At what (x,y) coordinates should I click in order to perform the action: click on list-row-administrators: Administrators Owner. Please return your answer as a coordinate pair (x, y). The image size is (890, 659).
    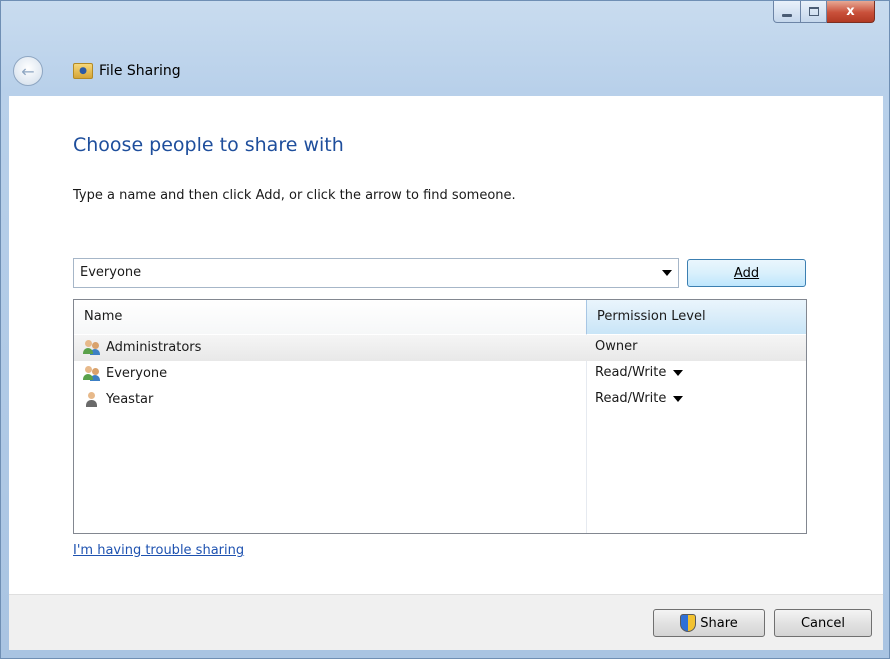
    Looking at the image, I should click on (440, 348).